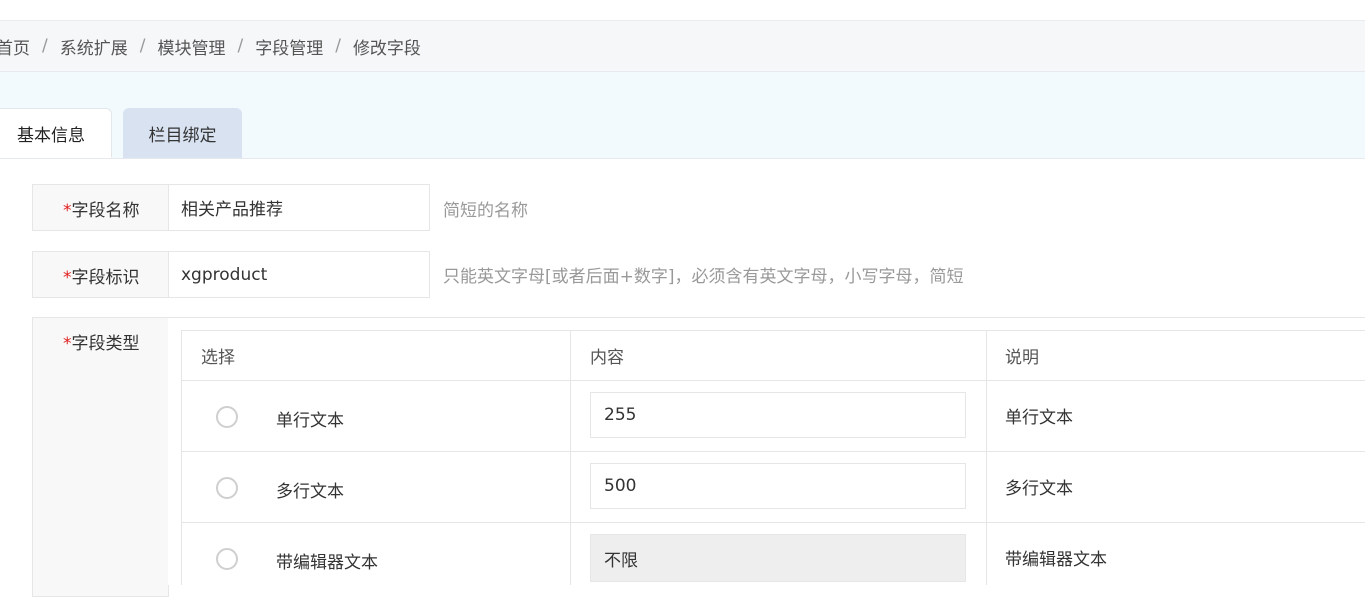 The width and height of the screenshot is (1365, 597). Describe the element at coordinates (191, 46) in the screenshot. I see `breadcrumb-module-management: 模块管理` at that location.